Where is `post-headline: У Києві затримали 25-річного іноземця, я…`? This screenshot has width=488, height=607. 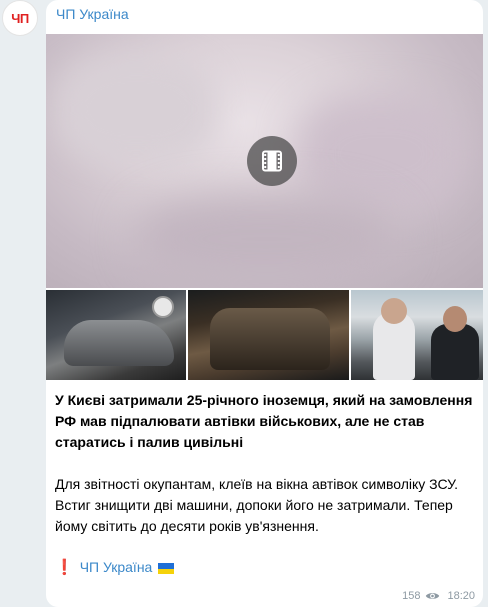
post-headline: У Києві затримали 25-річного іноземця, я… is located at coordinates (264, 421).